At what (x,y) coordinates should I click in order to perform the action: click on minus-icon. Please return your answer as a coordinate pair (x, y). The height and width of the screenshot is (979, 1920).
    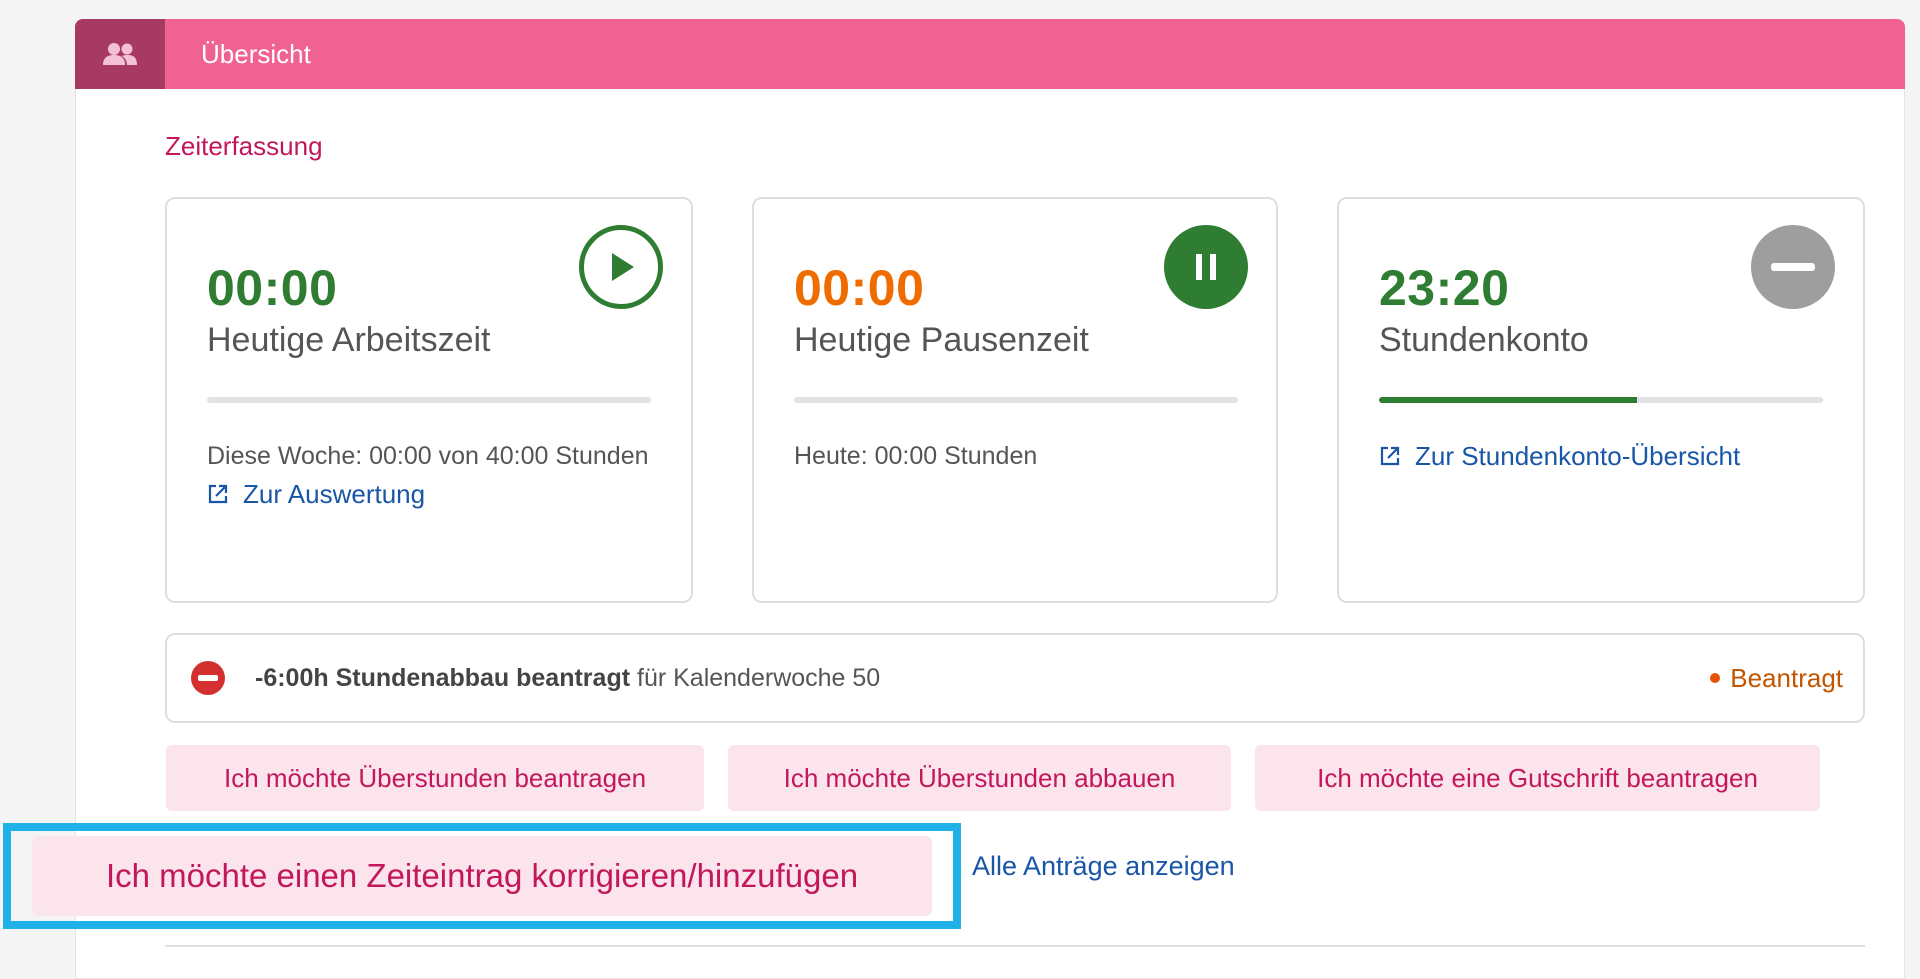
    Looking at the image, I should click on (1793, 267).